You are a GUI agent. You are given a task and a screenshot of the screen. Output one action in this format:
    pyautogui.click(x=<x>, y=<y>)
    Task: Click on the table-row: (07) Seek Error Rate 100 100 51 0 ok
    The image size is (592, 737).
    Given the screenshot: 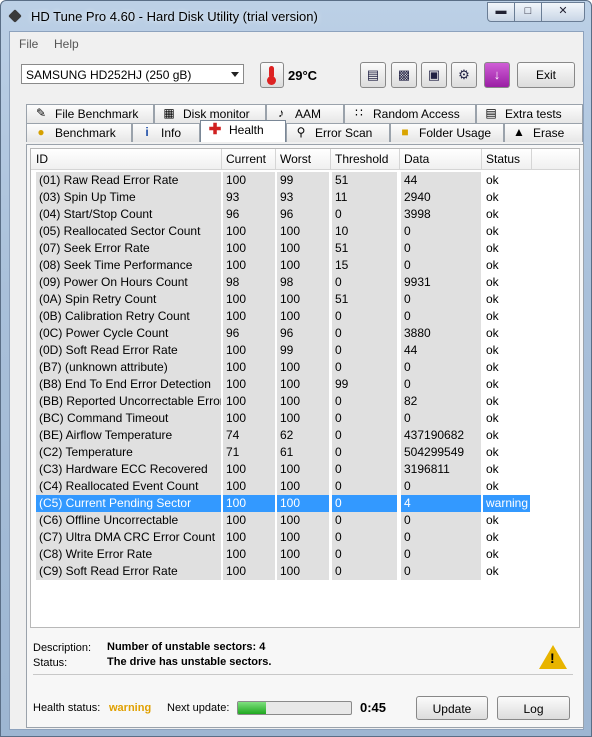 What is the action you would take?
    pyautogui.click(x=305, y=248)
    